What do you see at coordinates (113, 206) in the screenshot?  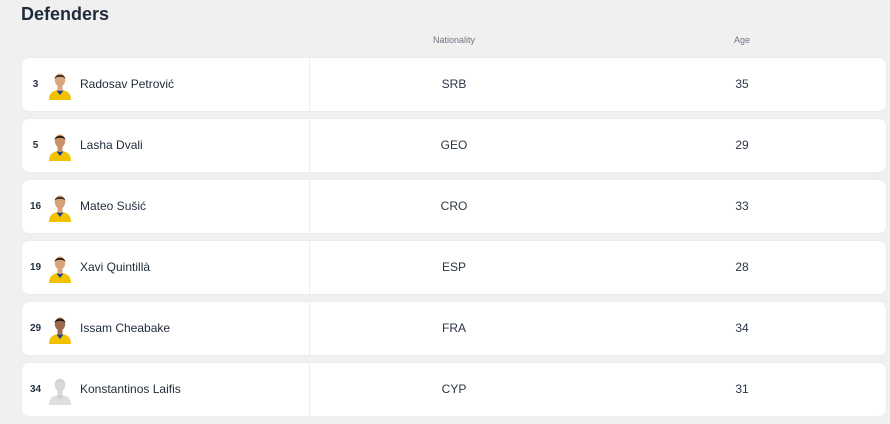 I see `player-name: Mateo Sušić` at bounding box center [113, 206].